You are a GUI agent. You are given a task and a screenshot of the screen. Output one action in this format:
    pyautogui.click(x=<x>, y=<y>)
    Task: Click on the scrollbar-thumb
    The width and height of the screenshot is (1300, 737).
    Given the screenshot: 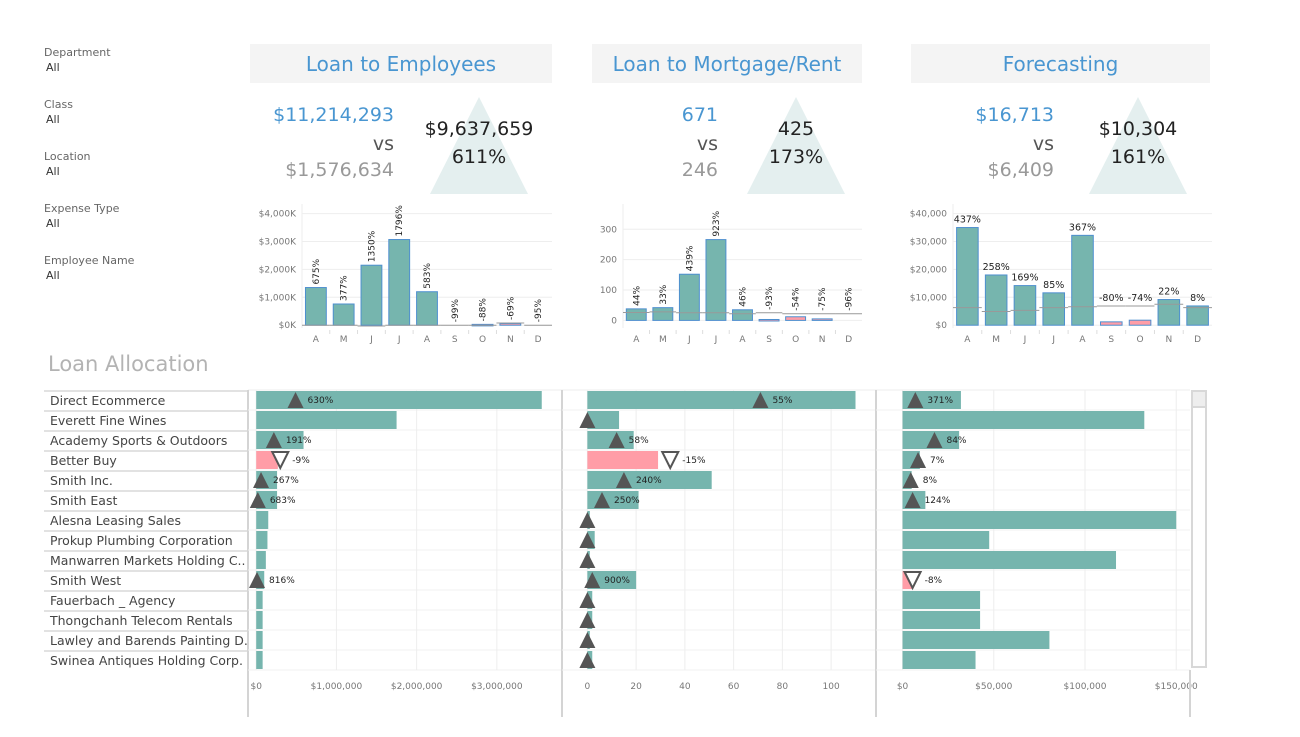 What is the action you would take?
    pyautogui.click(x=1199, y=400)
    